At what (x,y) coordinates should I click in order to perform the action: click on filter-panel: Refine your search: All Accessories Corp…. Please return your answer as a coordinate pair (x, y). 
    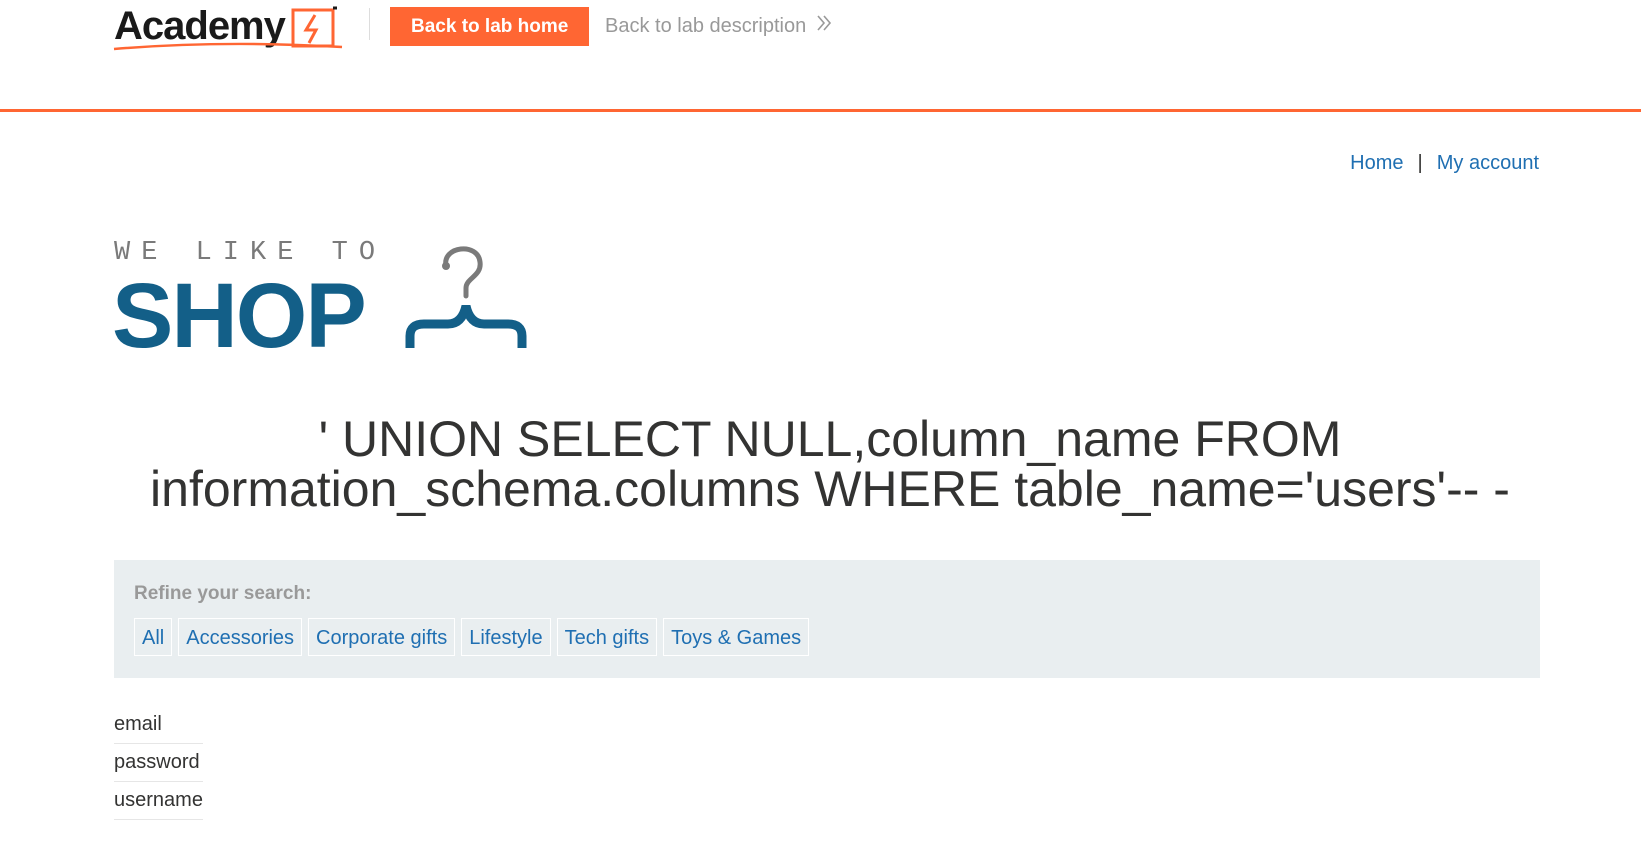
    Looking at the image, I should click on (827, 619).